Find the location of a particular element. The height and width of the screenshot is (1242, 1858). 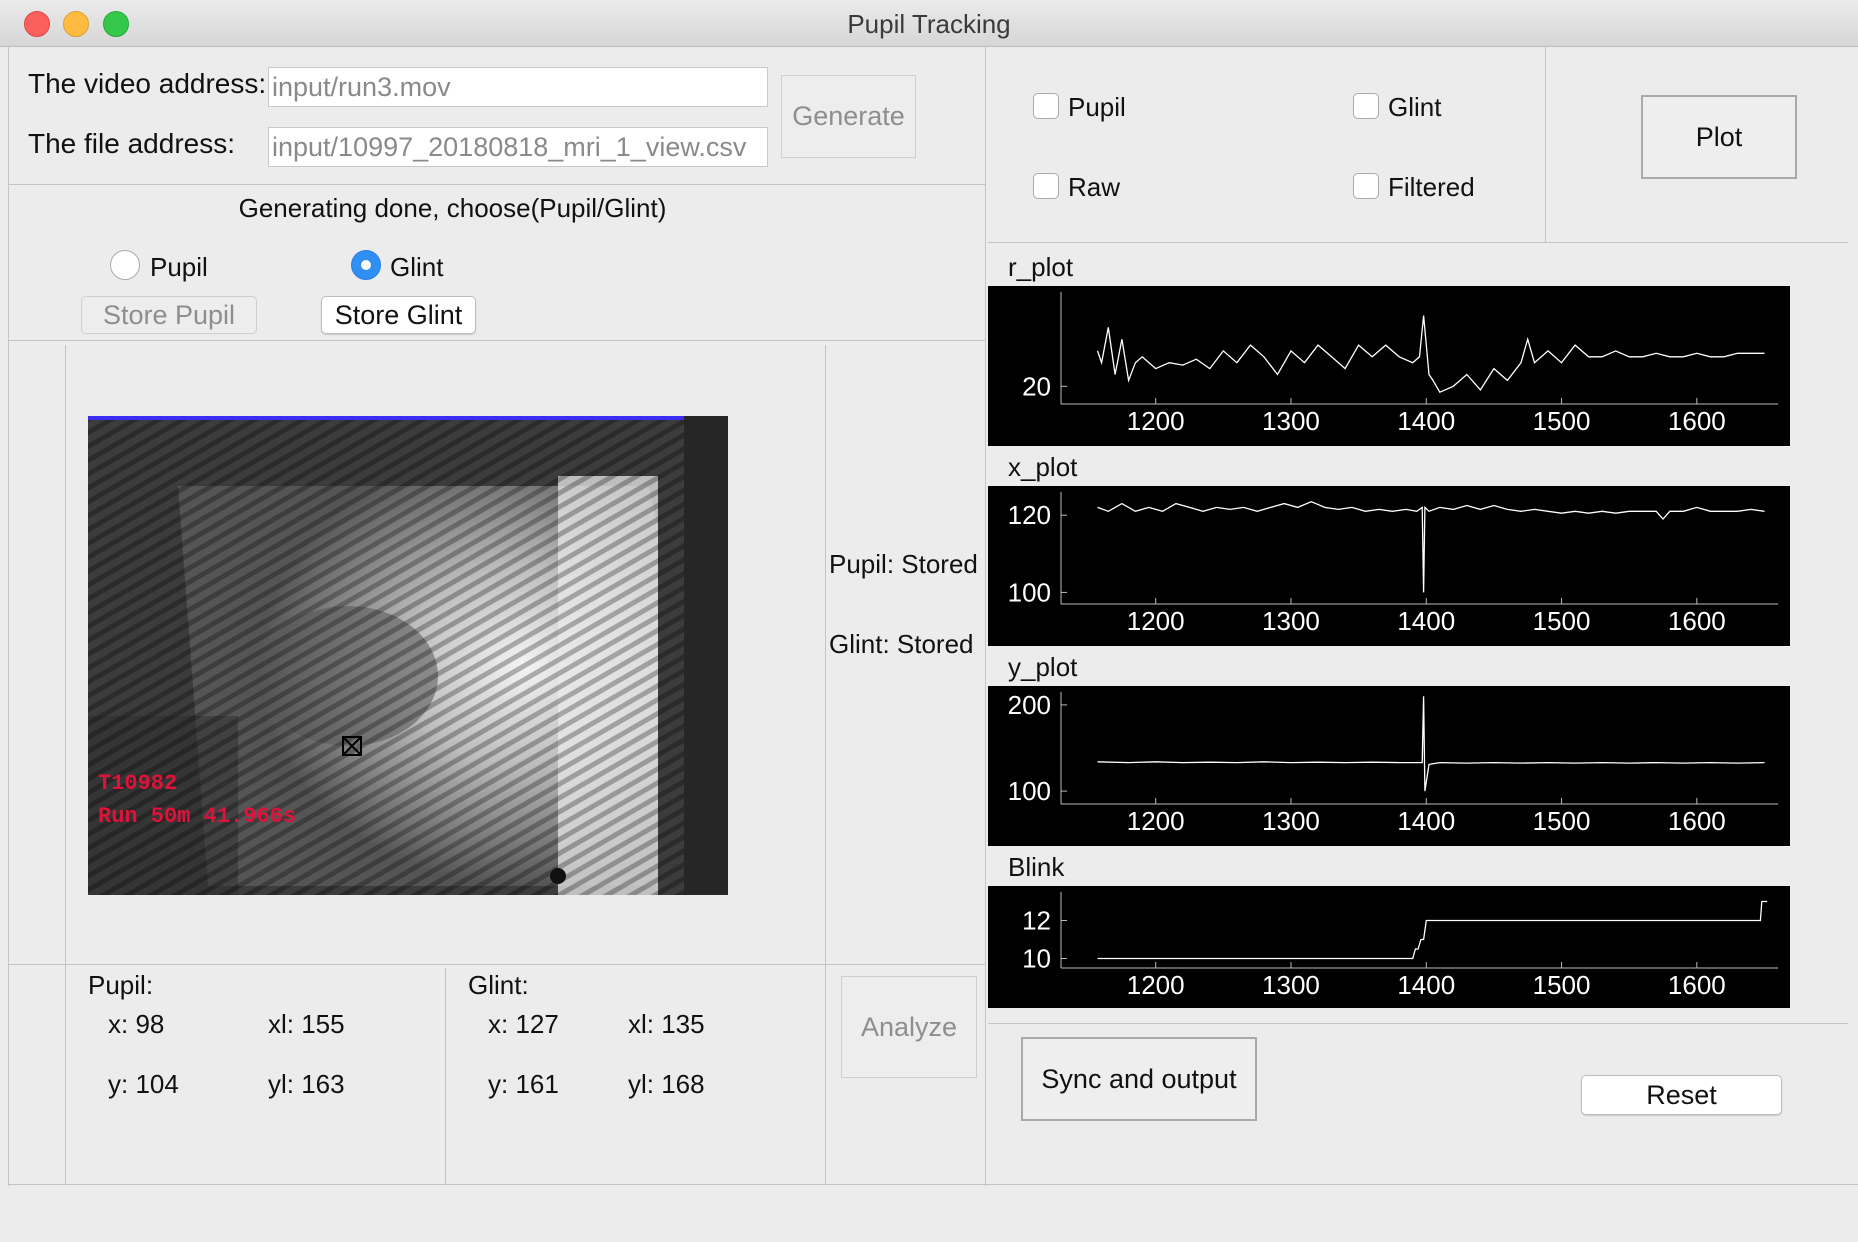

y-tick-label: 10 is located at coordinates (1036, 959).